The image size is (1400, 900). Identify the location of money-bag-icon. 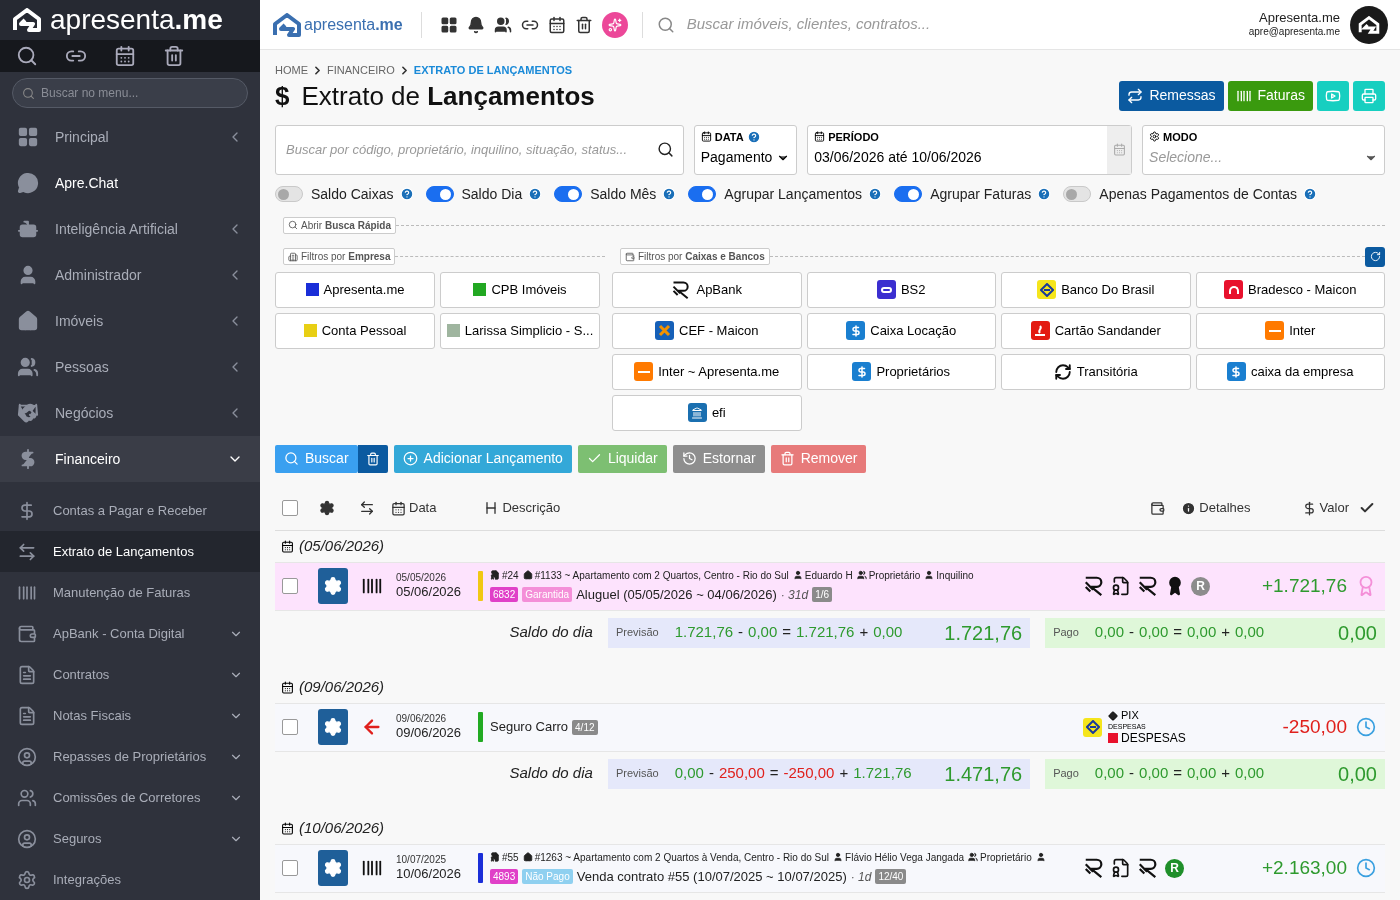
(1236, 371).